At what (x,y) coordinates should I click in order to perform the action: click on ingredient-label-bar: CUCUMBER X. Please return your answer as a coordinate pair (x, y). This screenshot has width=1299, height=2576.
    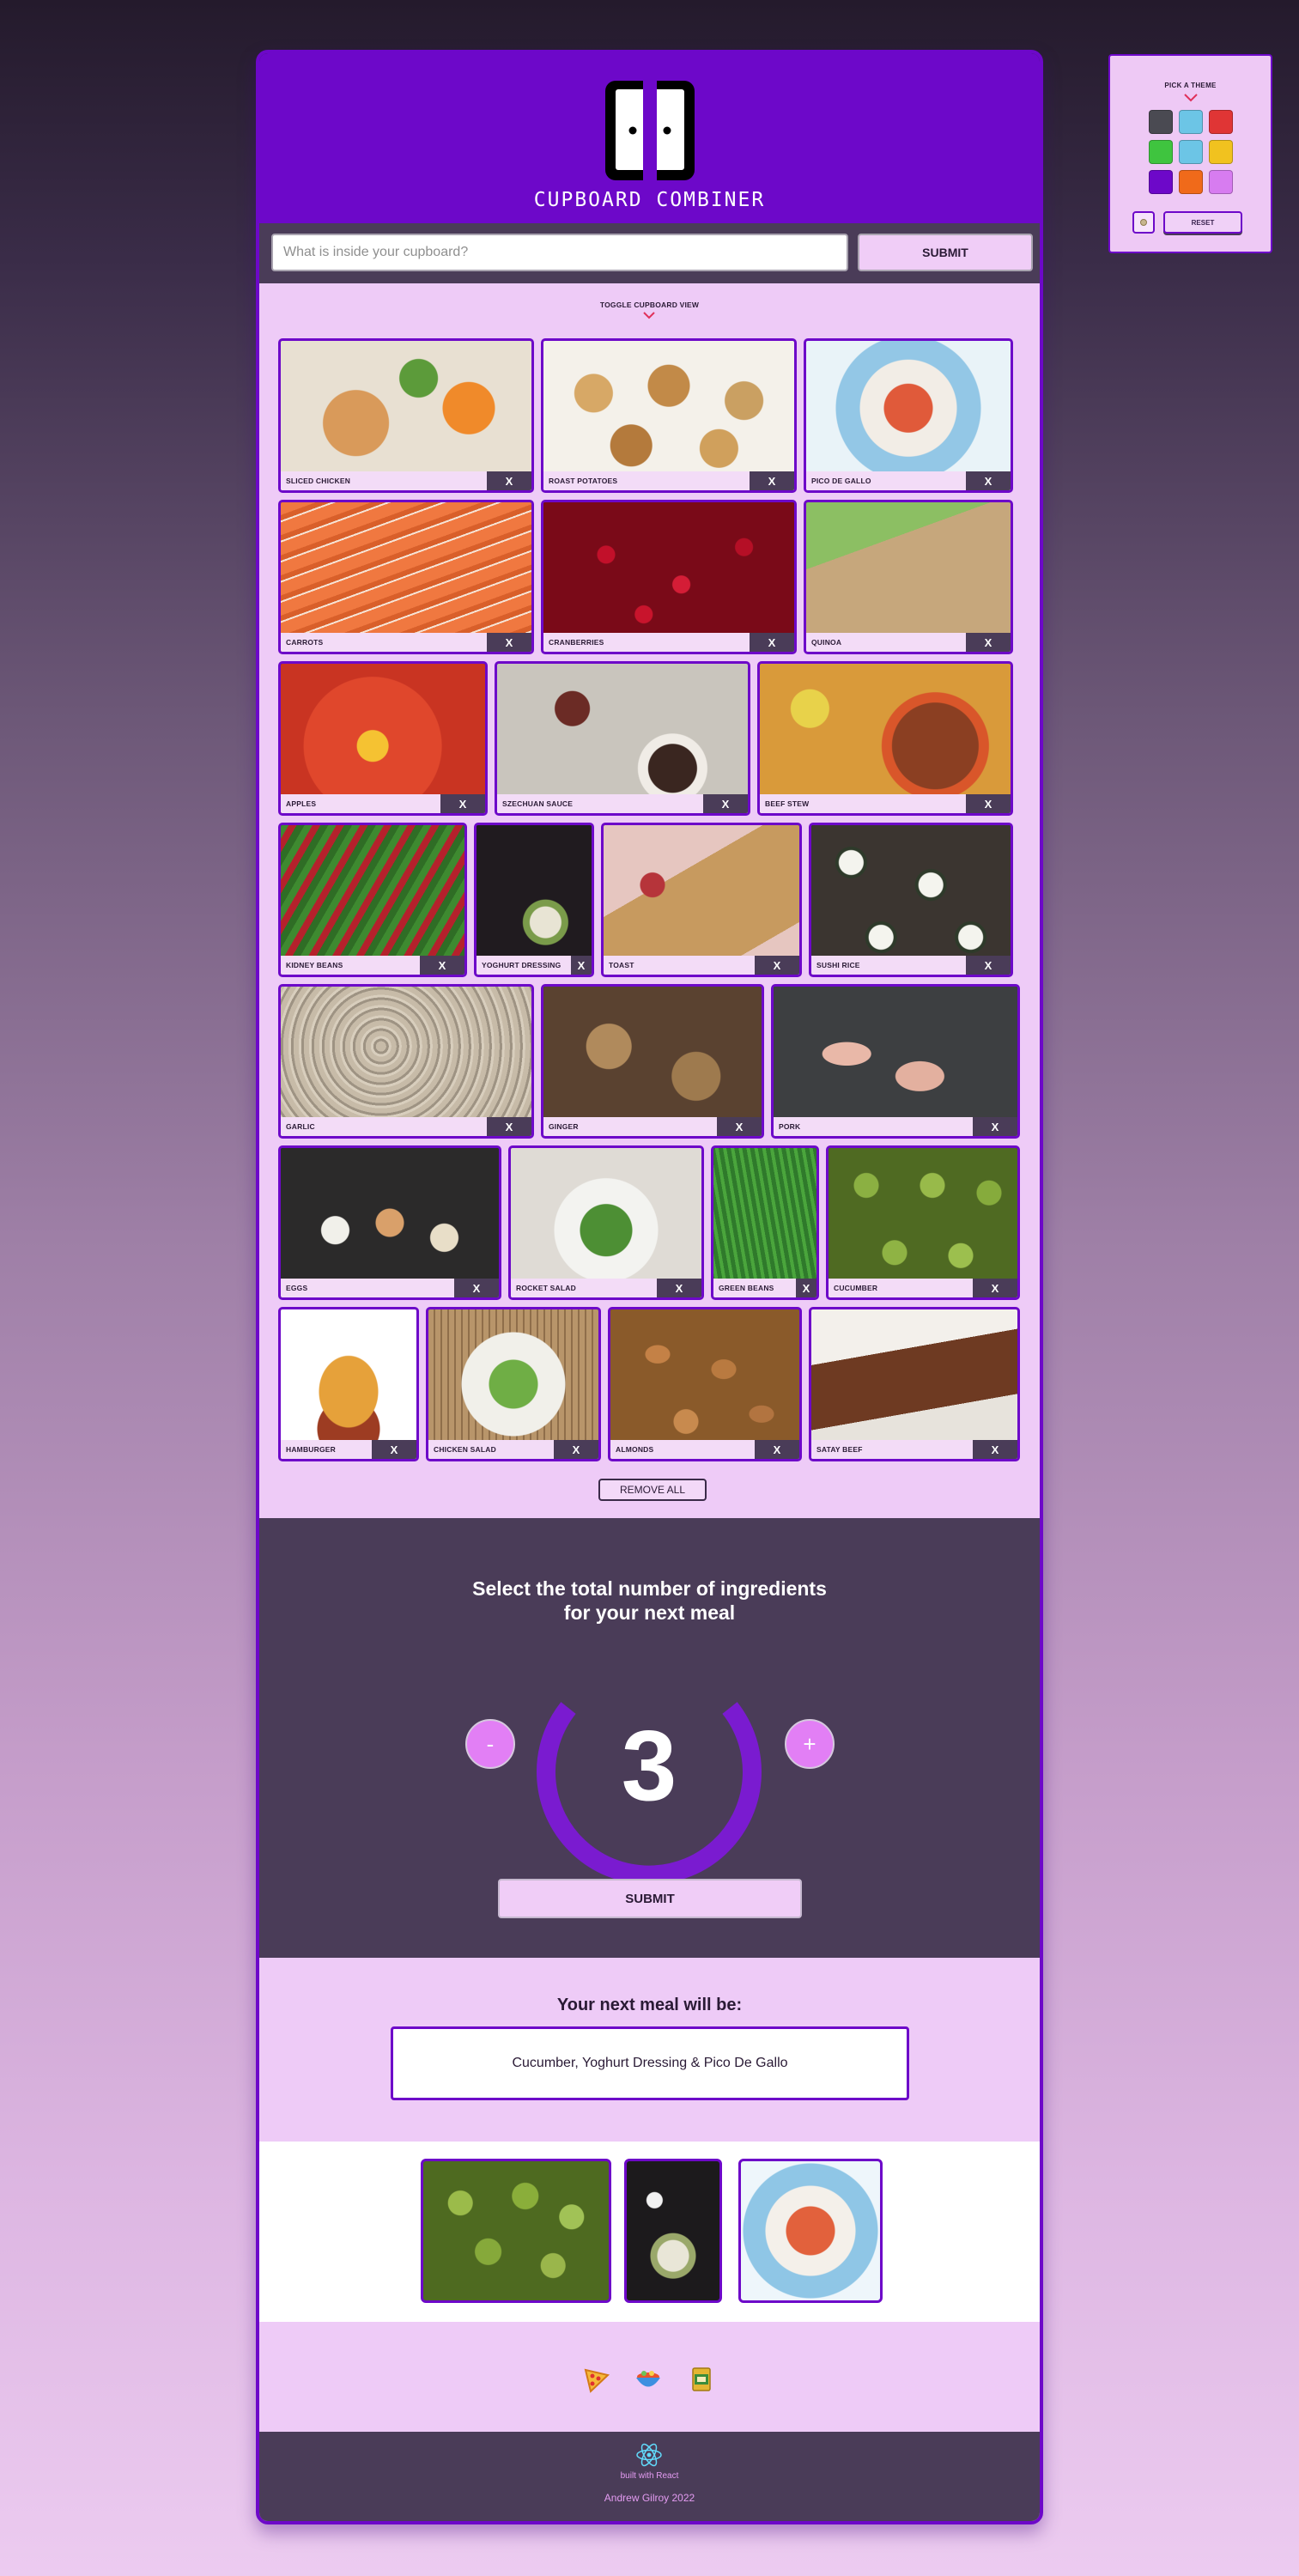
    Looking at the image, I should click on (923, 1288).